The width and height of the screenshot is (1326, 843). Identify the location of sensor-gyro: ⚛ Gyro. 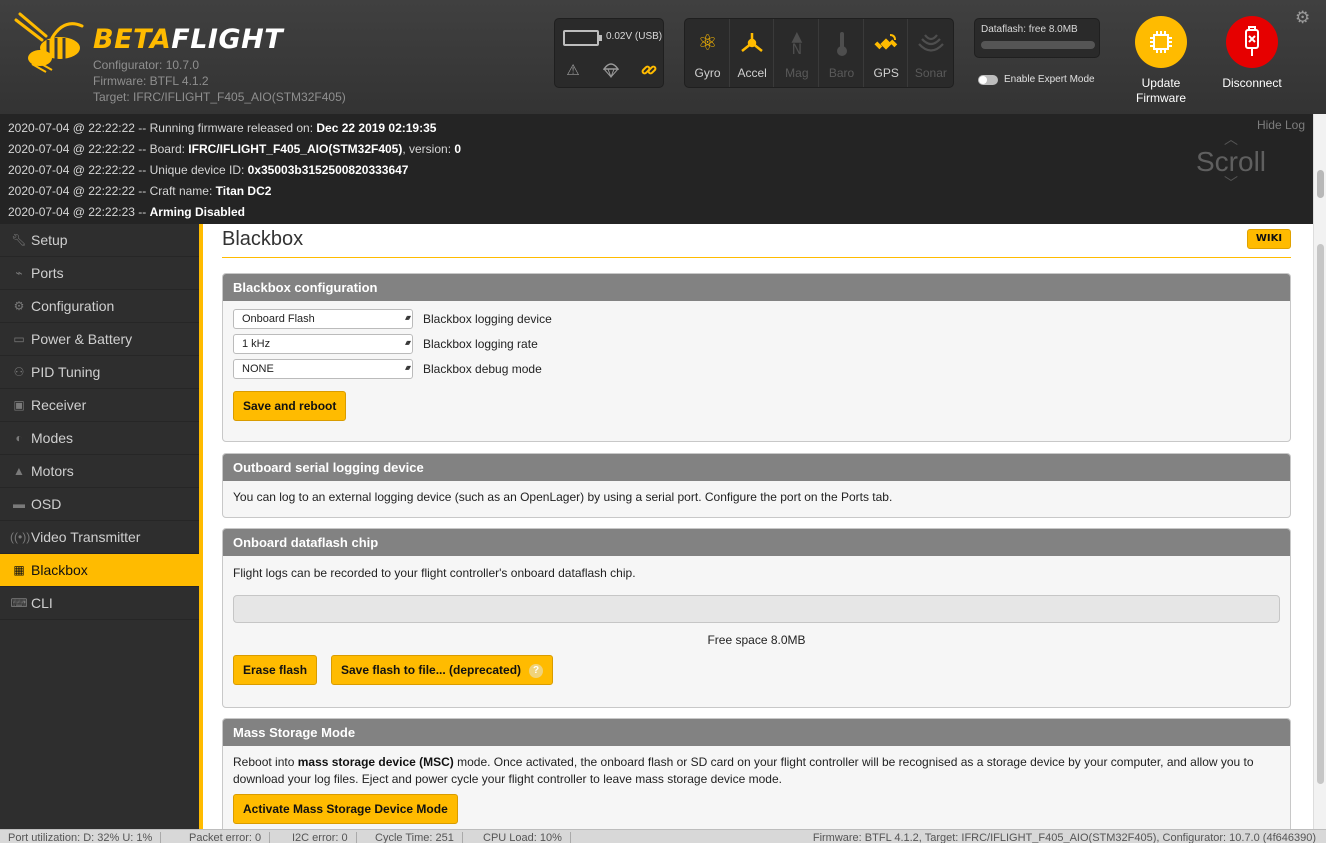
(707, 53).